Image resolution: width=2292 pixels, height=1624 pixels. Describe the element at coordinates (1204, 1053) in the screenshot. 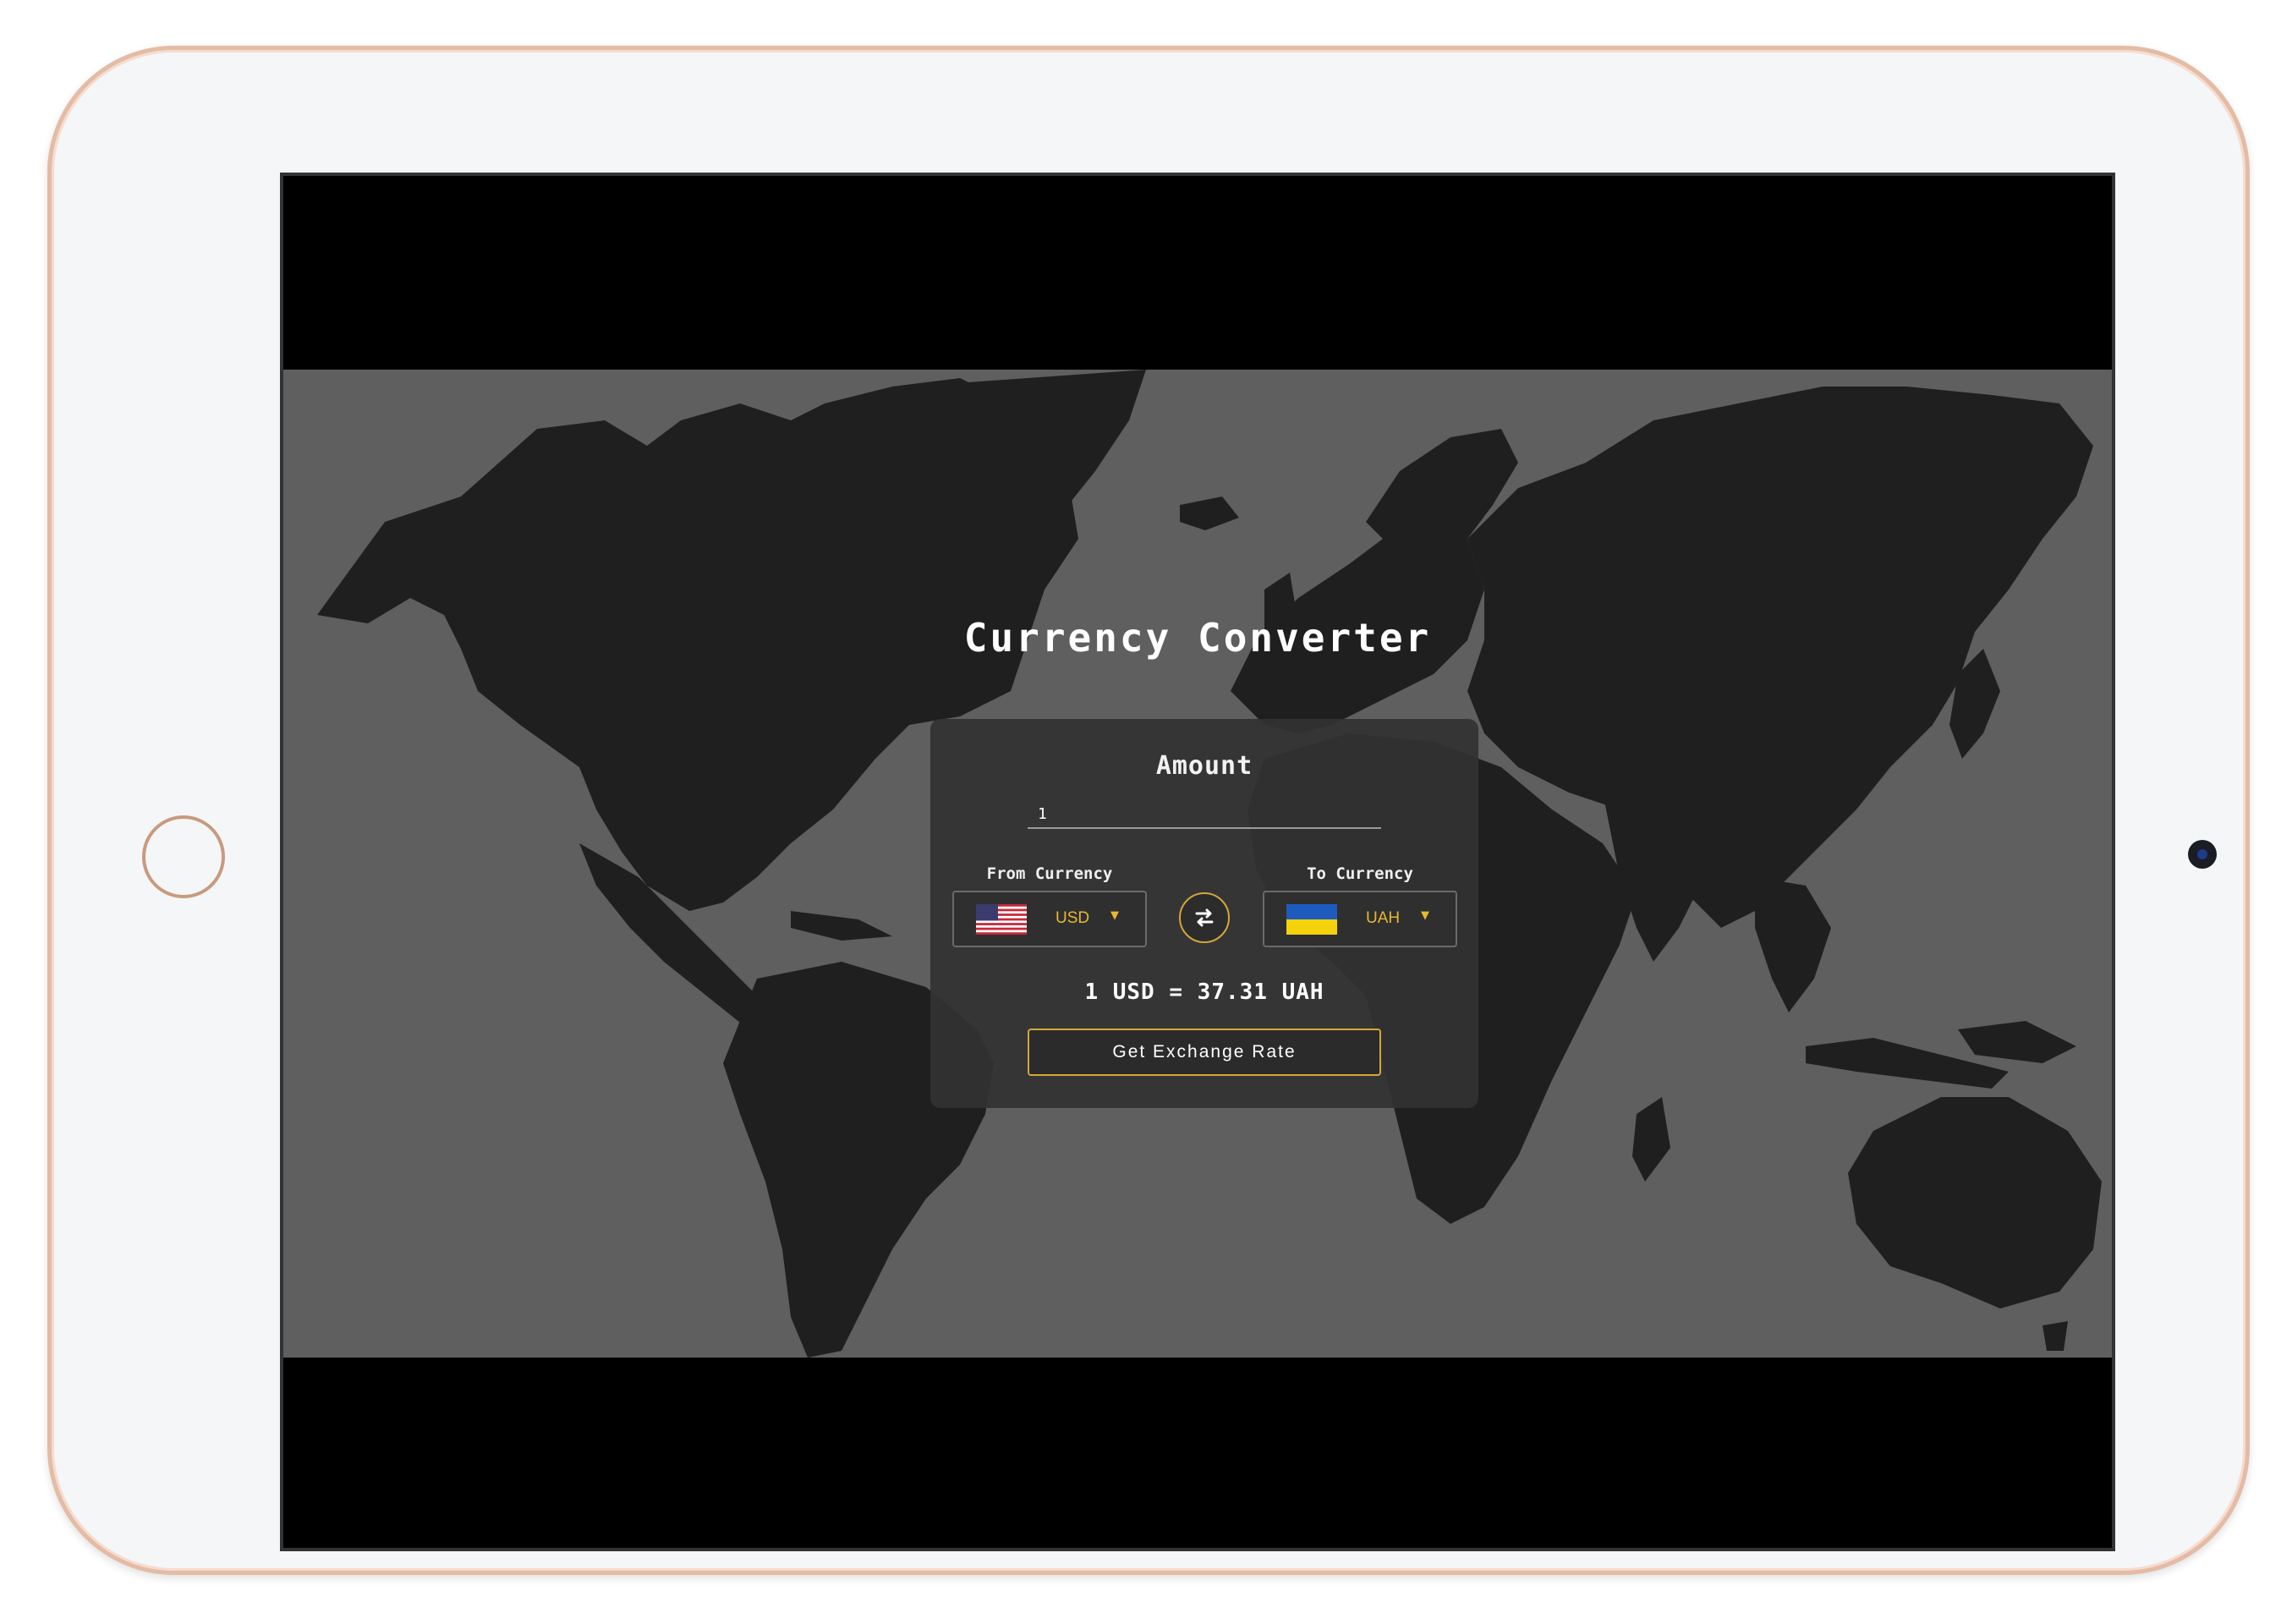

I see `get-exchange-rate-button: Get Exchange Rate` at that location.